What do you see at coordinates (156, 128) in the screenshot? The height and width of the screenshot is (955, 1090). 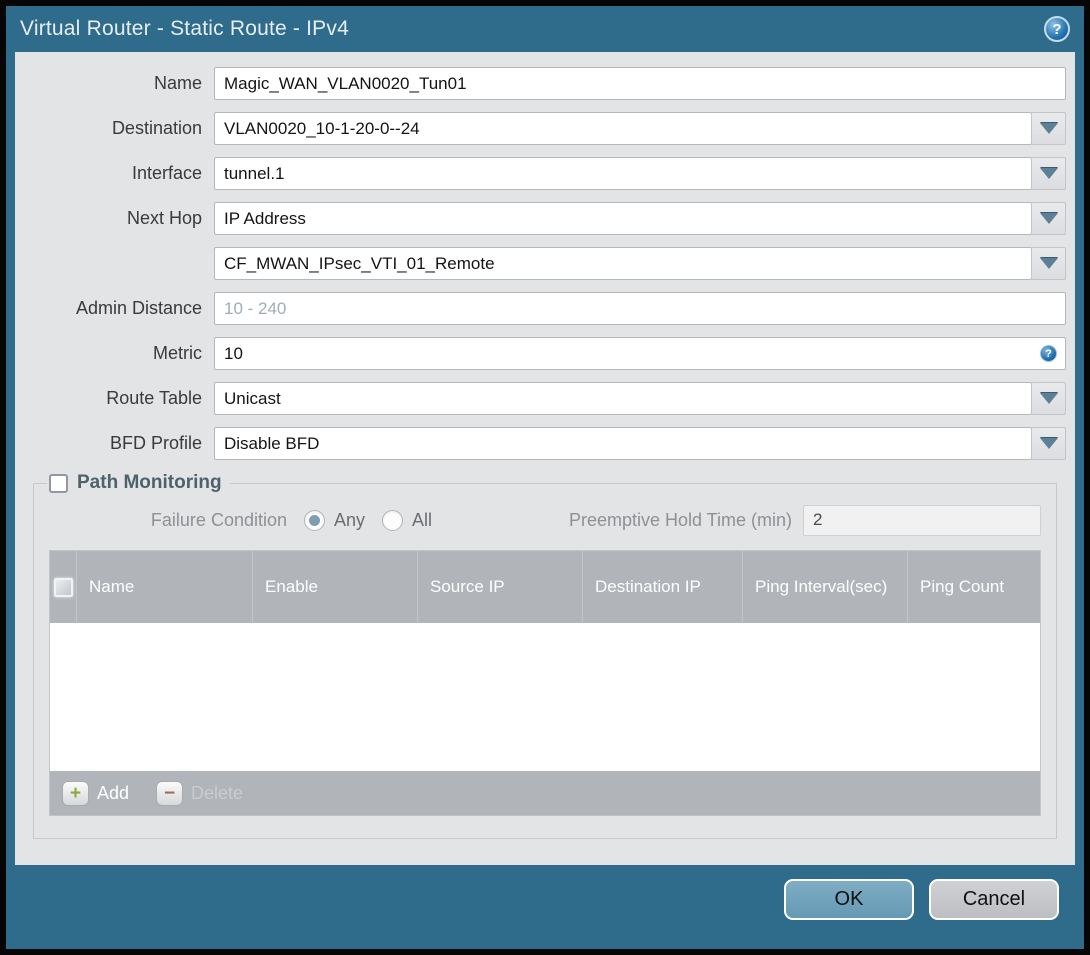 I see `destination-label: Destination` at bounding box center [156, 128].